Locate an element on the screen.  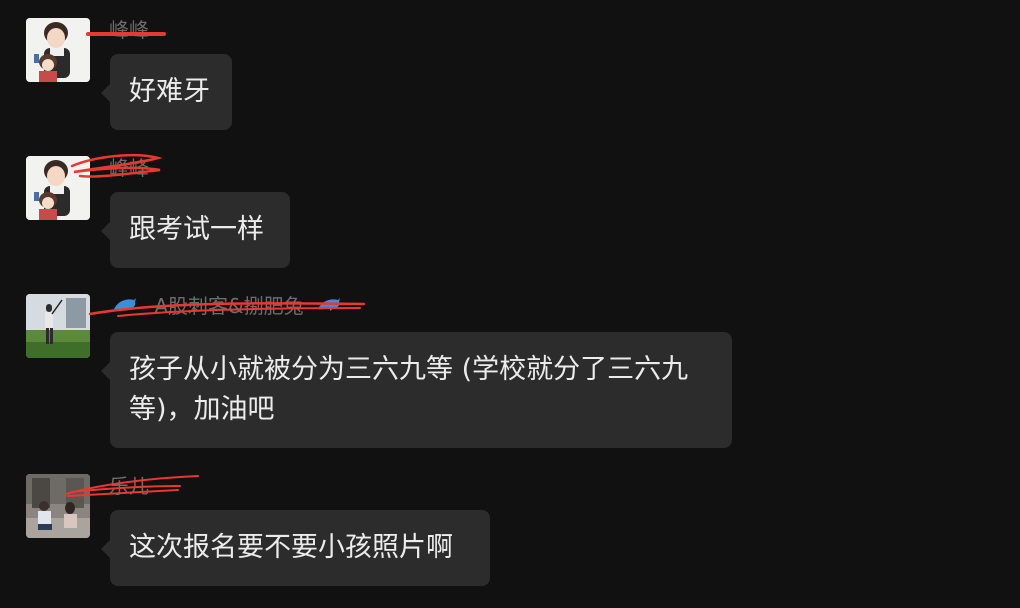
message-text: 好难牙 is located at coordinates (169, 91).